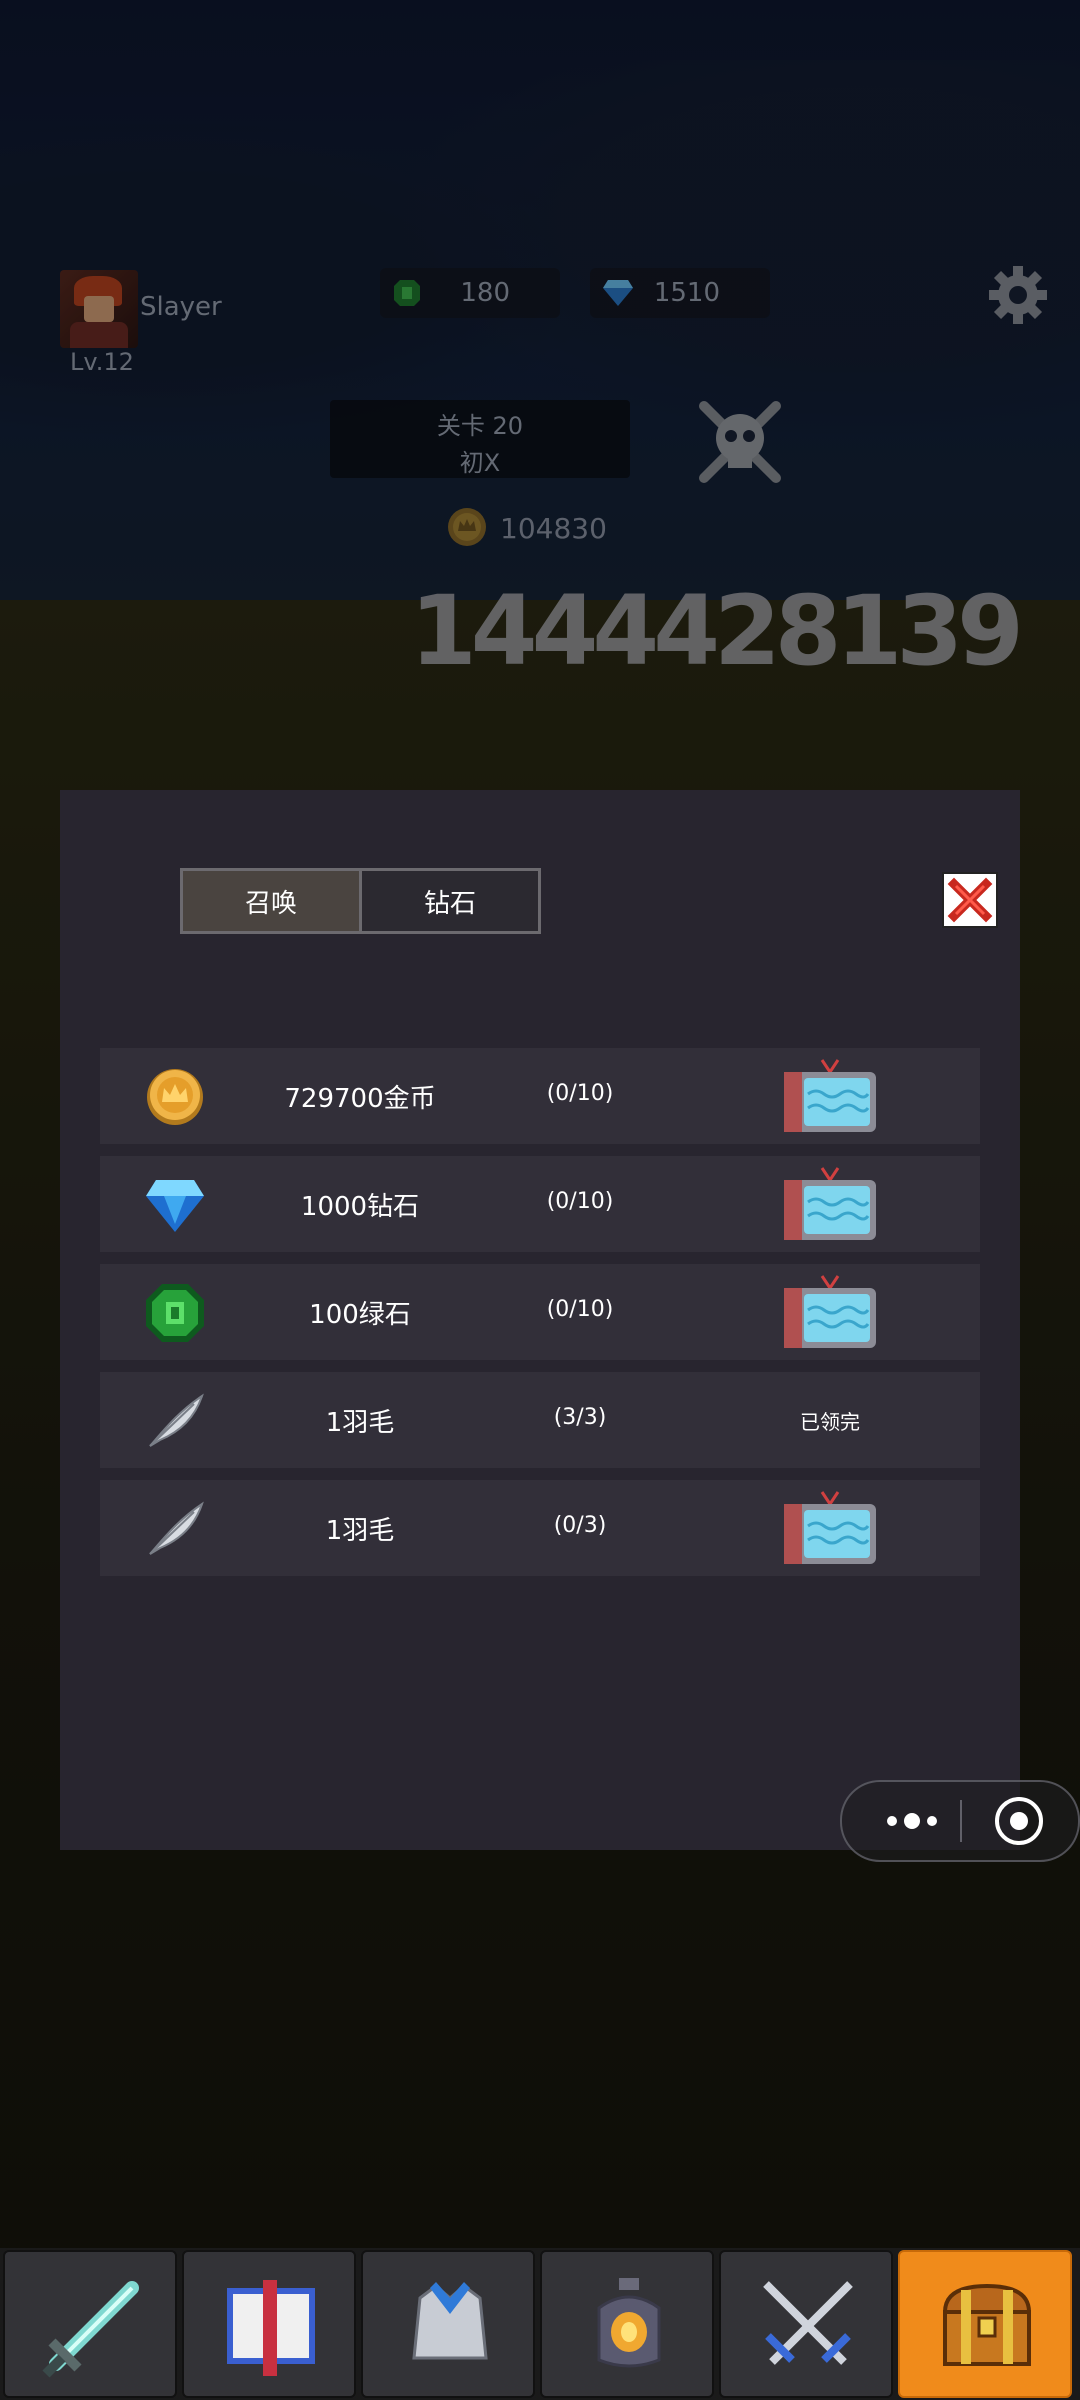 This screenshot has width=1080, height=2400. What do you see at coordinates (451, 901) in the screenshot?
I see `tab-diamond: 钻石` at bounding box center [451, 901].